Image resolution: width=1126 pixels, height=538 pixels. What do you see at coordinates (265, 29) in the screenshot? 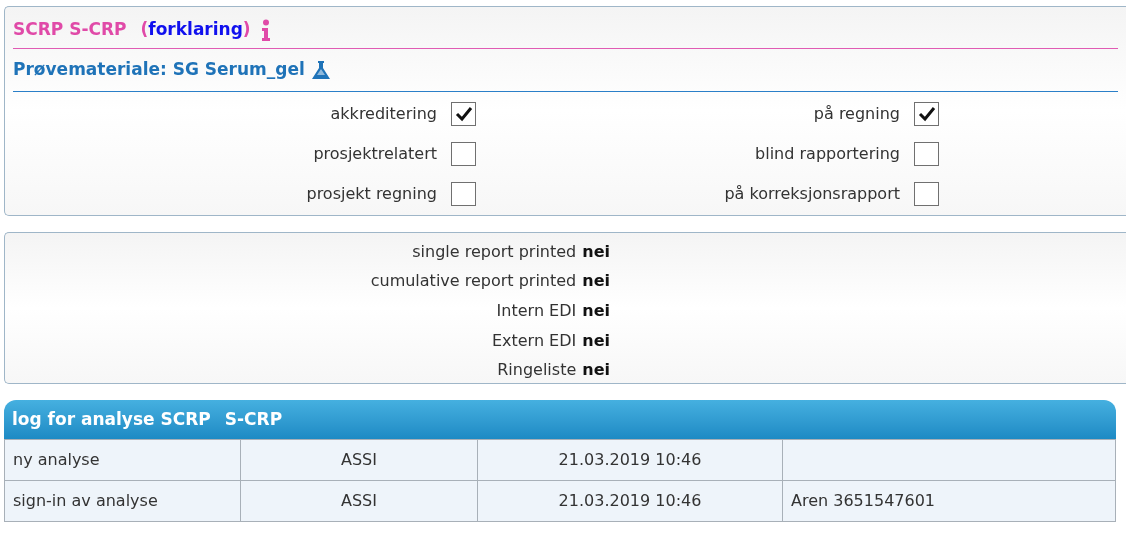
I see `info-icon` at bounding box center [265, 29].